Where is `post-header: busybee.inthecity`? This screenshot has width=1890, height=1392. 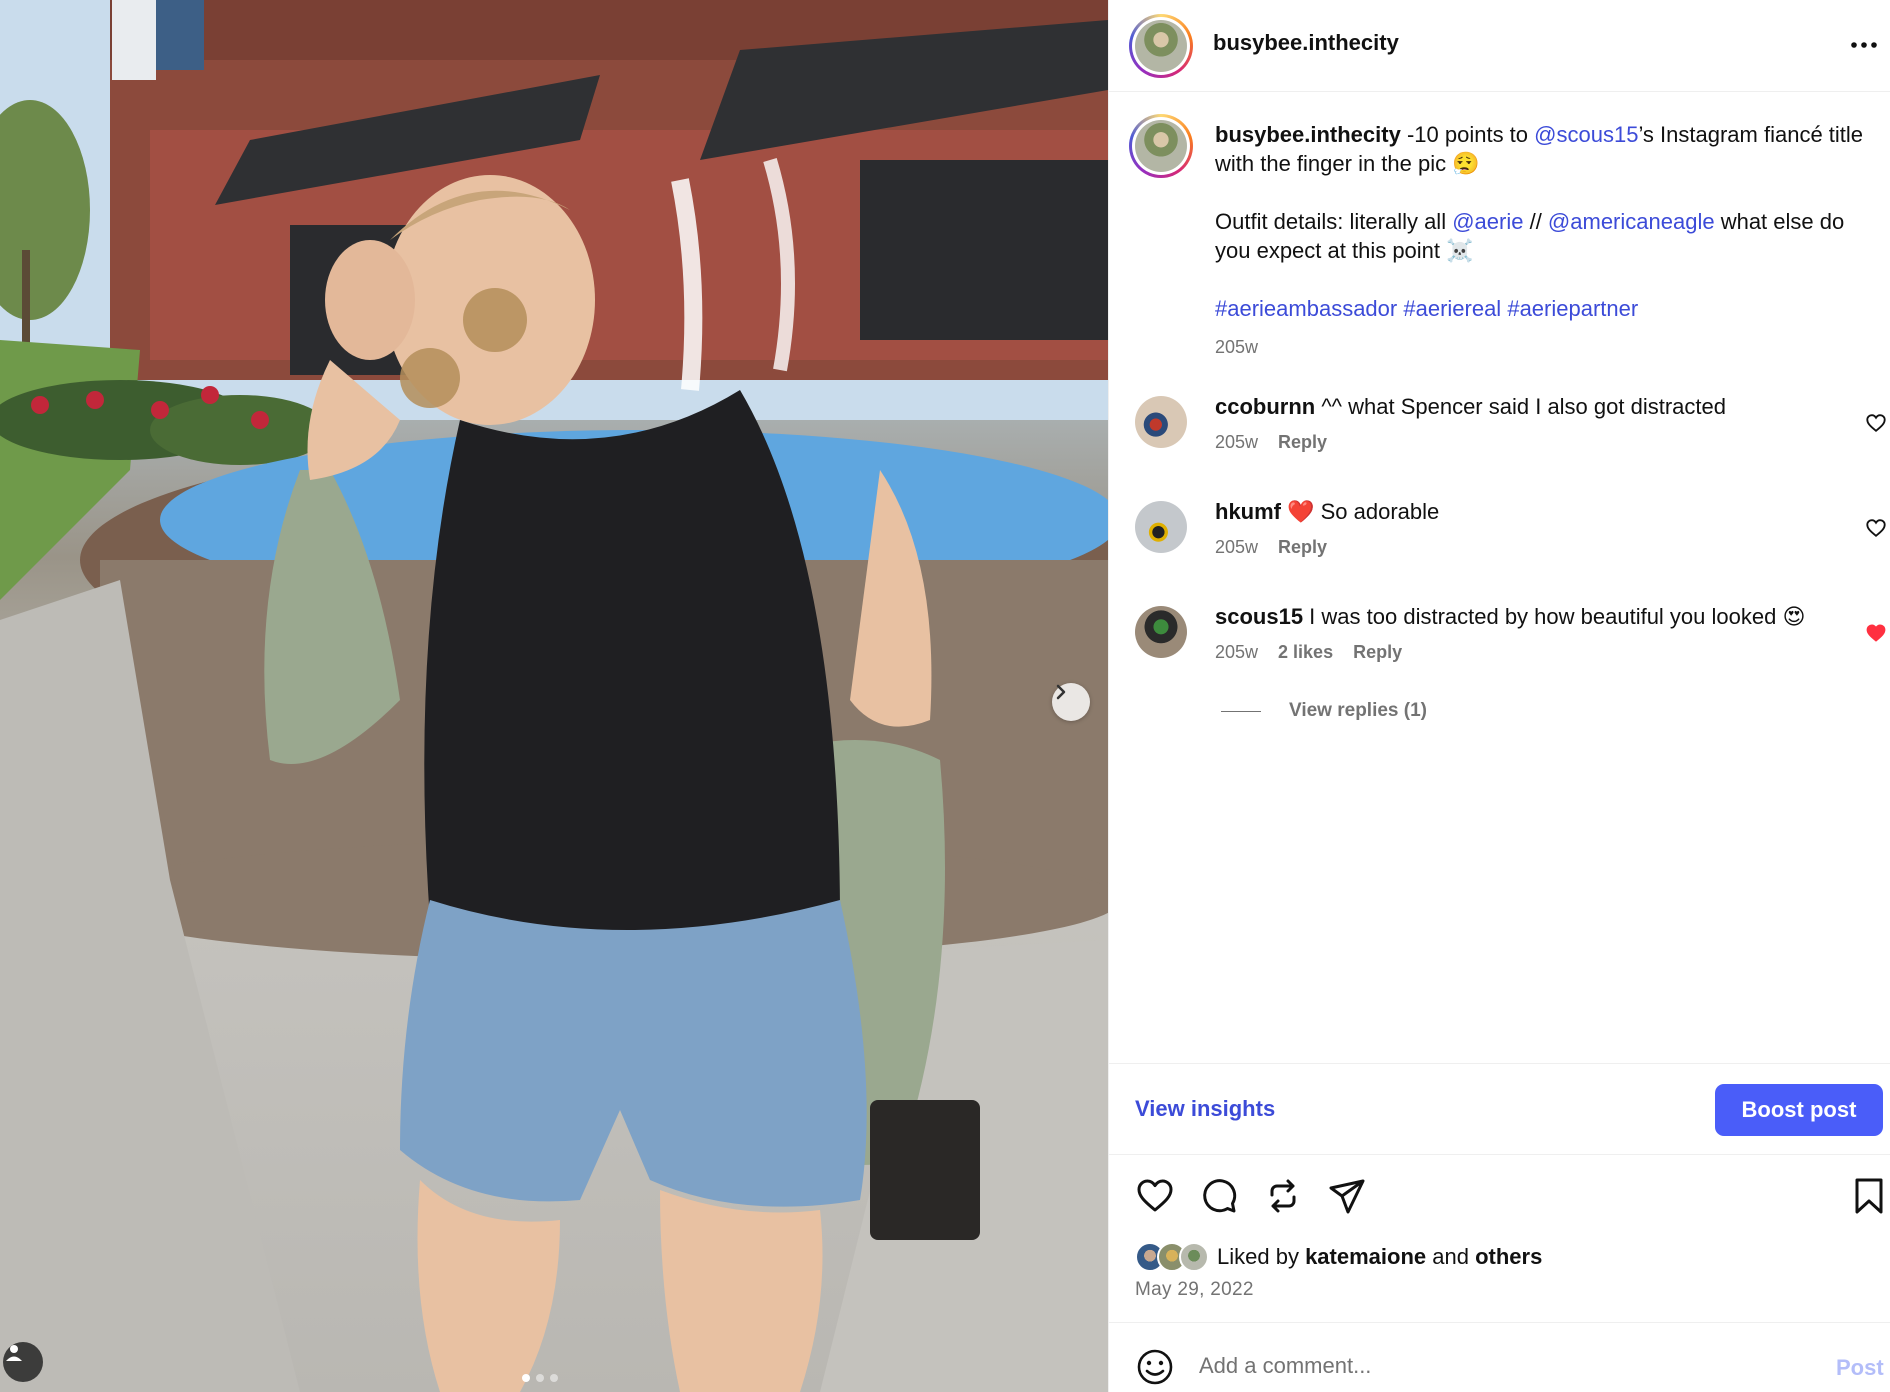 post-header: busybee.inthecity is located at coordinates (1499, 46).